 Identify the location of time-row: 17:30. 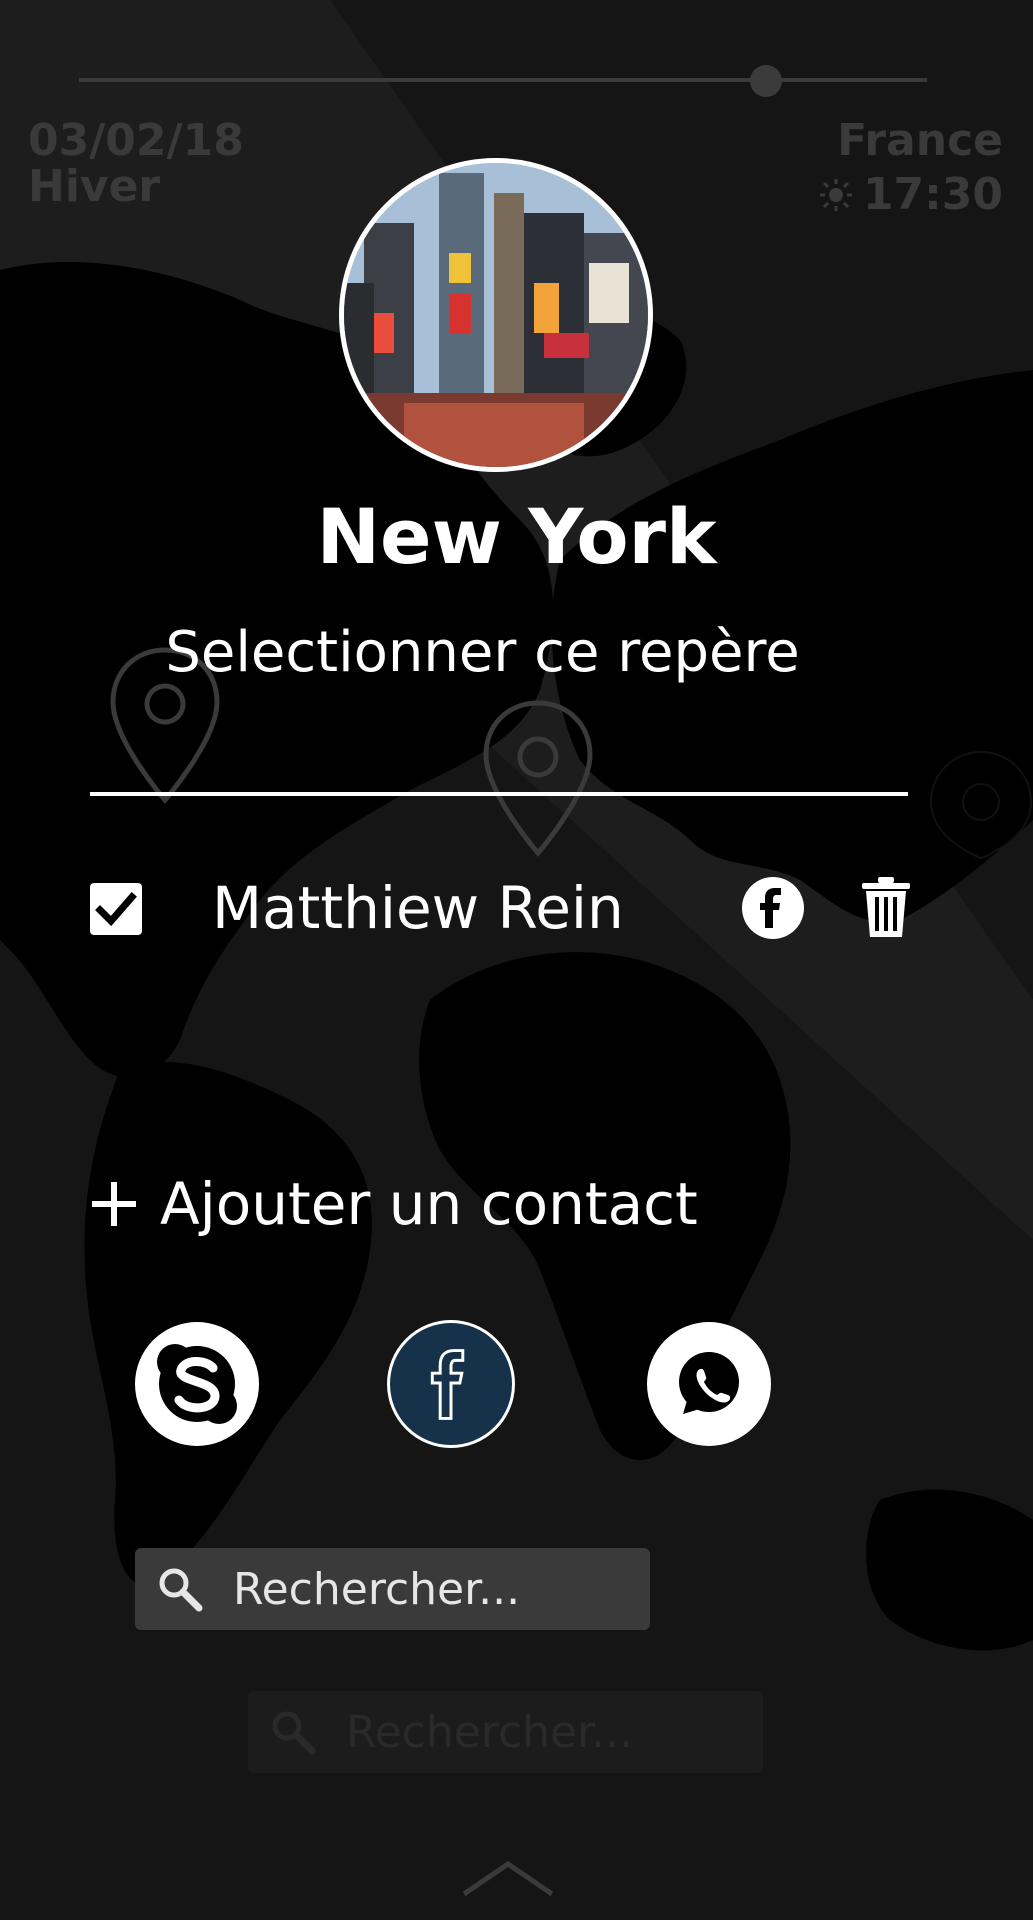
(911, 195).